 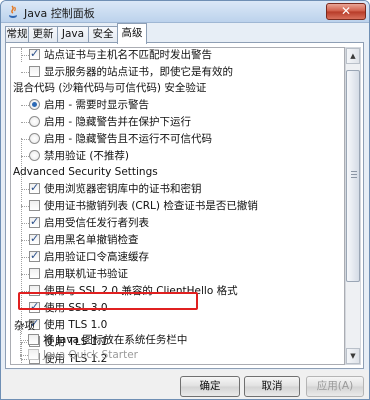 What do you see at coordinates (34, 239) in the screenshot?
I see `checkbox-blacklist-revocation` at bounding box center [34, 239].